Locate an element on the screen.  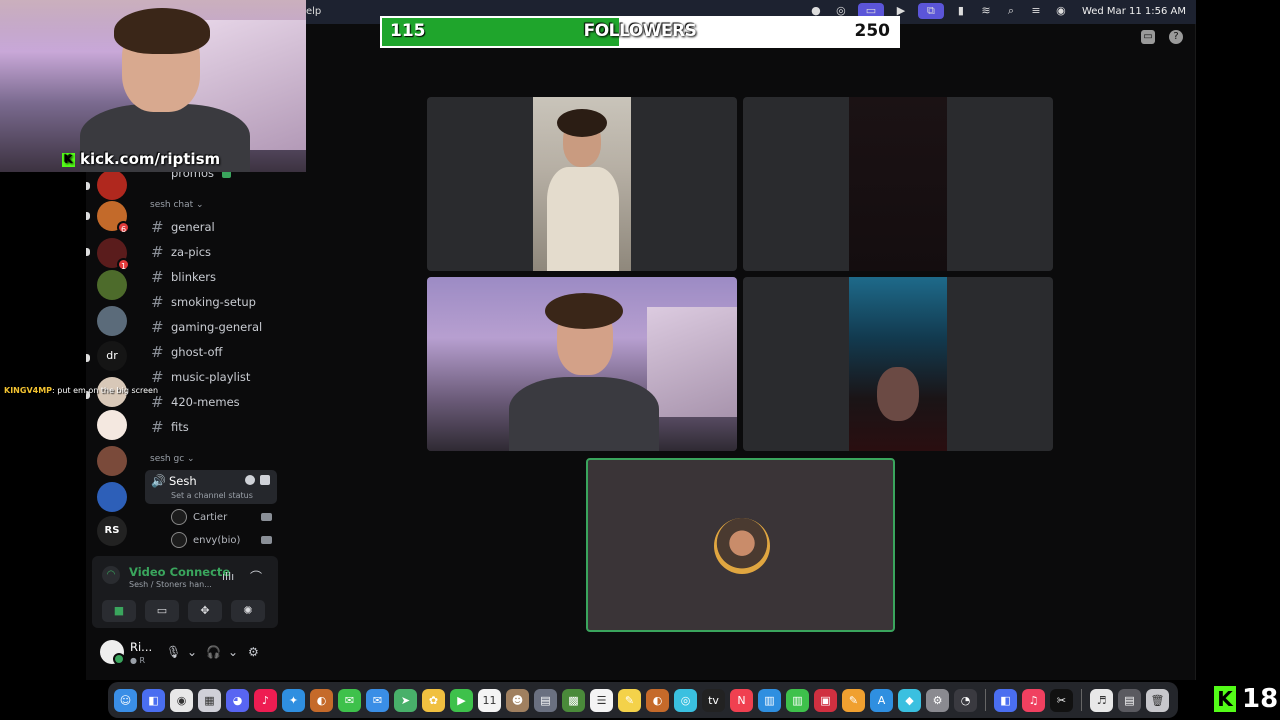
disconnect-icon: ⌒ is located at coordinates (256, 576).